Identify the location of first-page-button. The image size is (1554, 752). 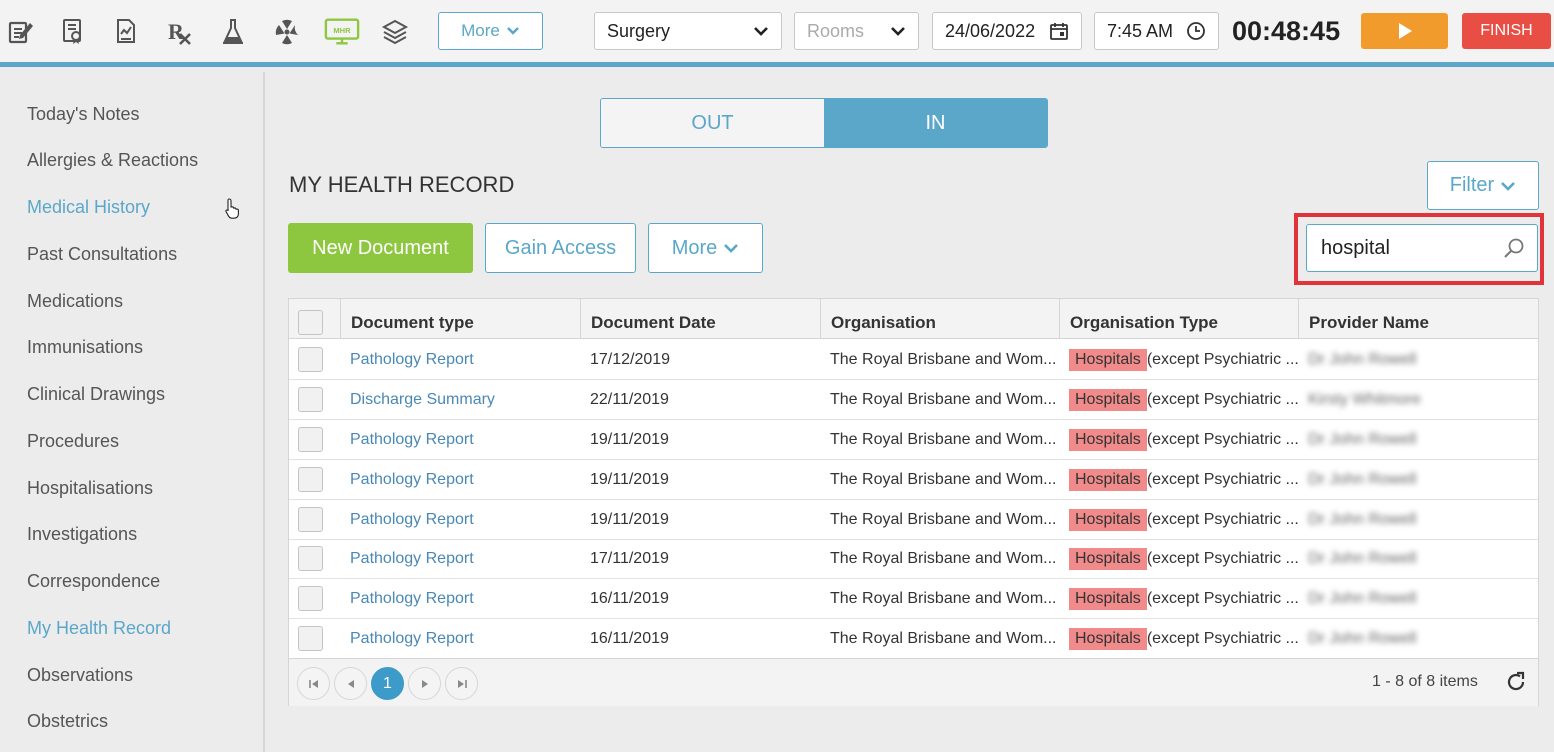
(313, 683).